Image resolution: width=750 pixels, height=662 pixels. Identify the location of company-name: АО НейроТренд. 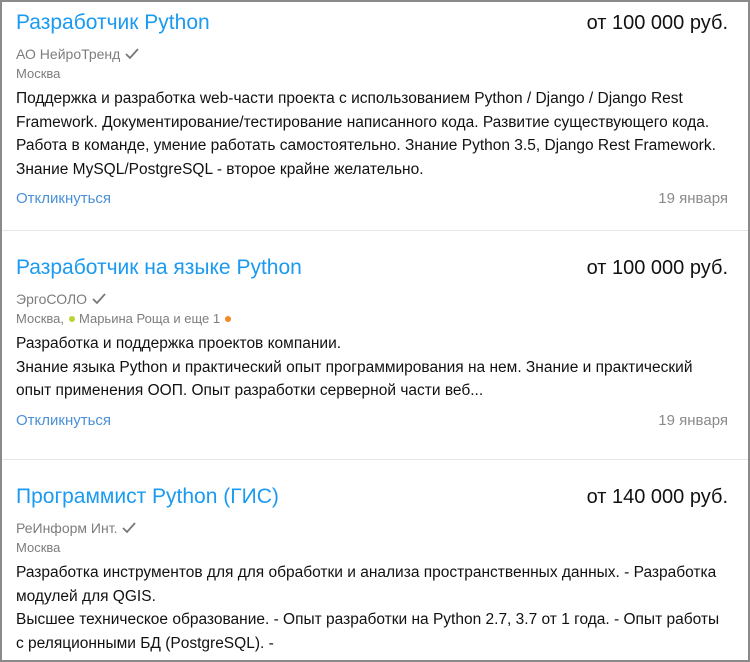
(68, 54).